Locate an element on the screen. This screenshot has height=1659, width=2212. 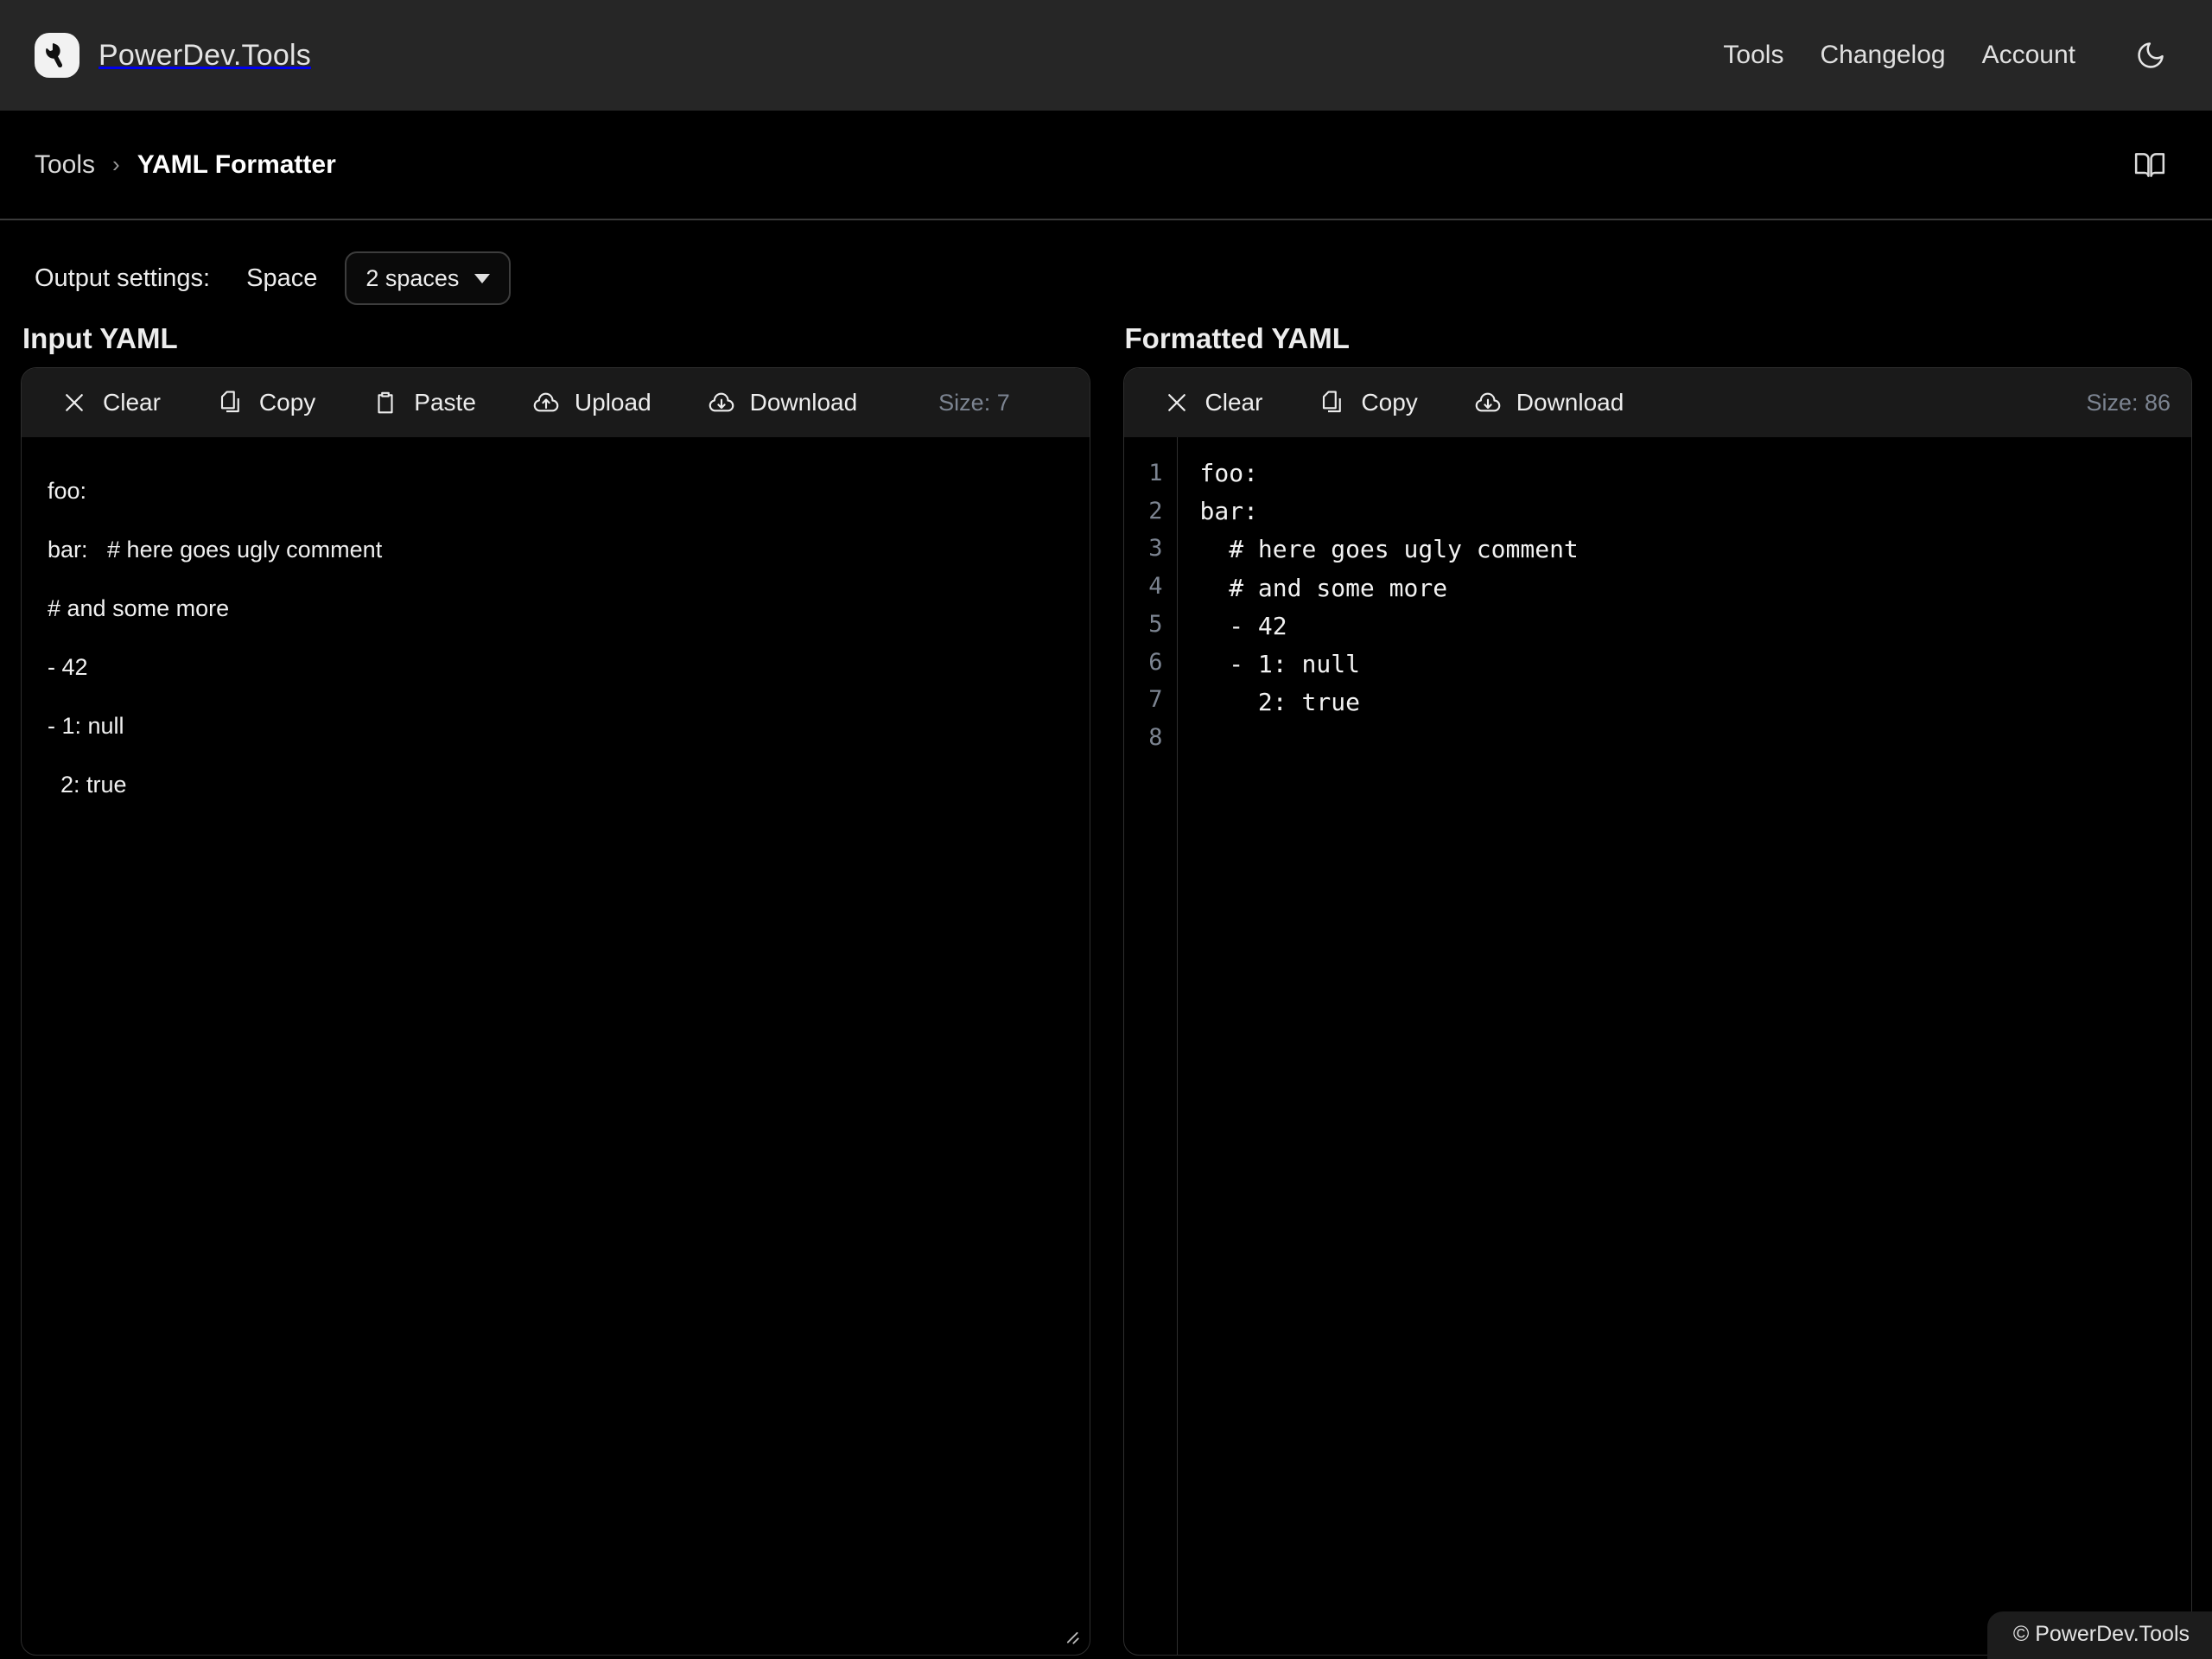
input-paste-button: Paste is located at coordinates (423, 402).